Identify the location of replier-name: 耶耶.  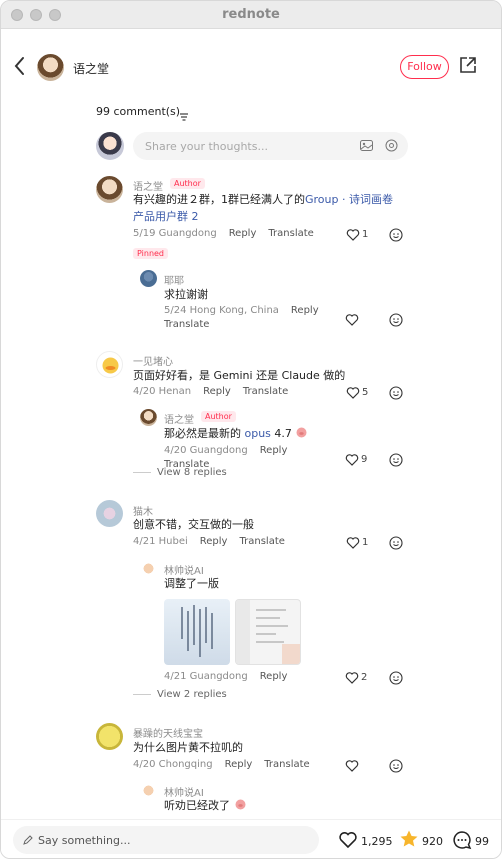
(174, 279).